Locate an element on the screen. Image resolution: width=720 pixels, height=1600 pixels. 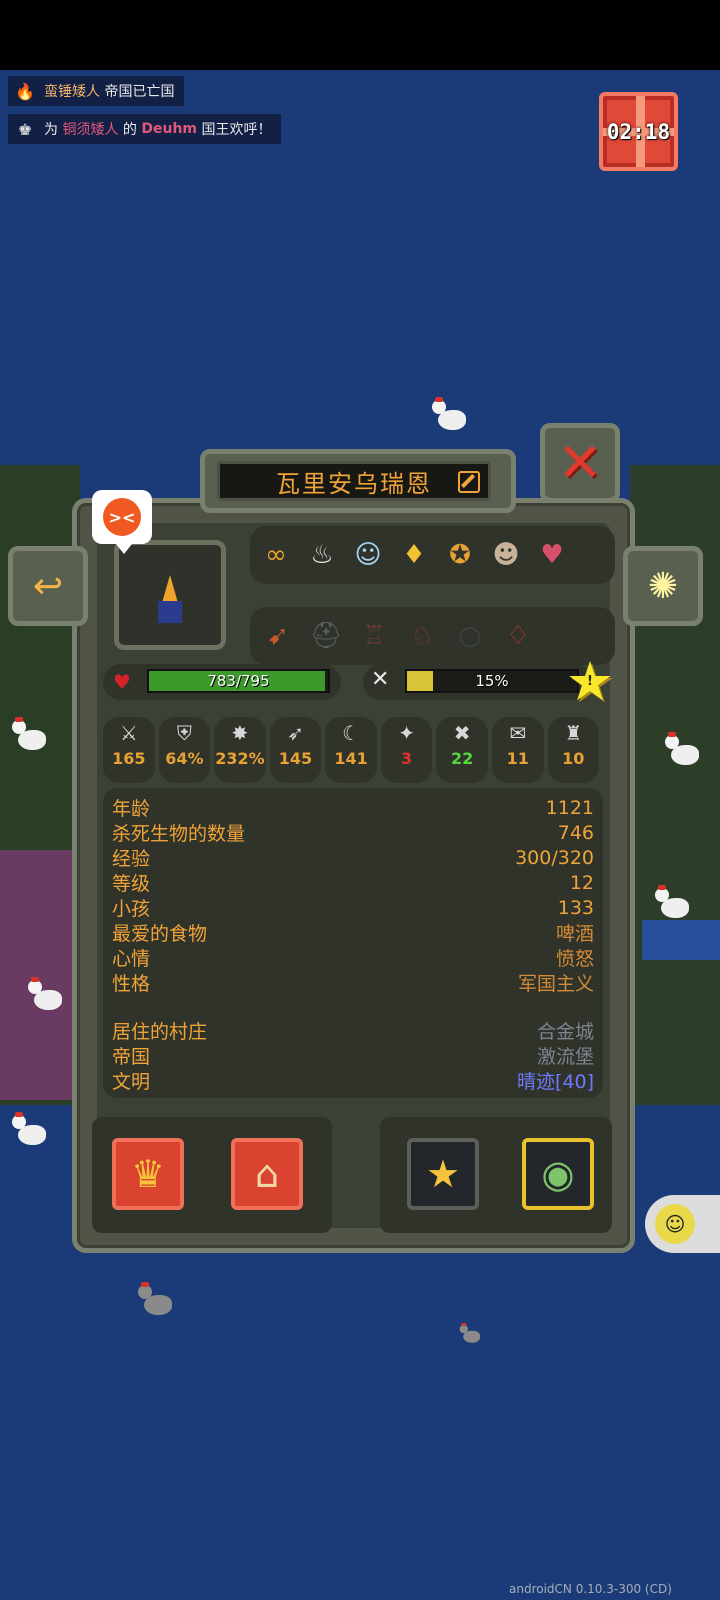
back-button: ↩ is located at coordinates (48, 586).